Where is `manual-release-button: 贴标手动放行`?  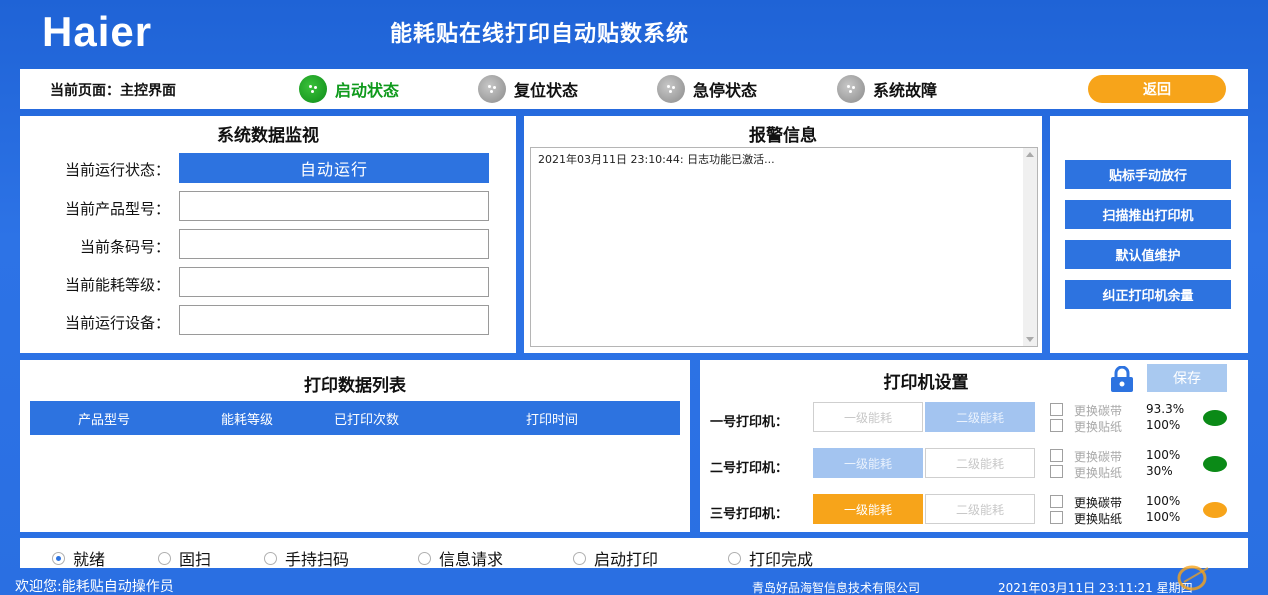
manual-release-button: 贴标手动放行 is located at coordinates (1148, 174).